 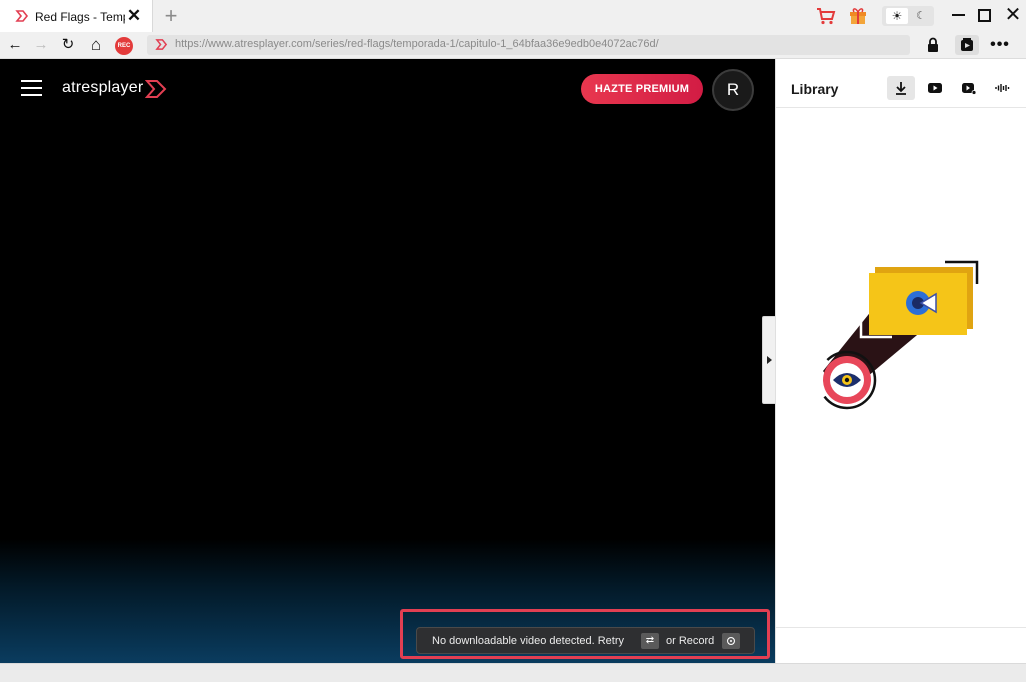 I want to click on library-title: Library, so click(x=815, y=89).